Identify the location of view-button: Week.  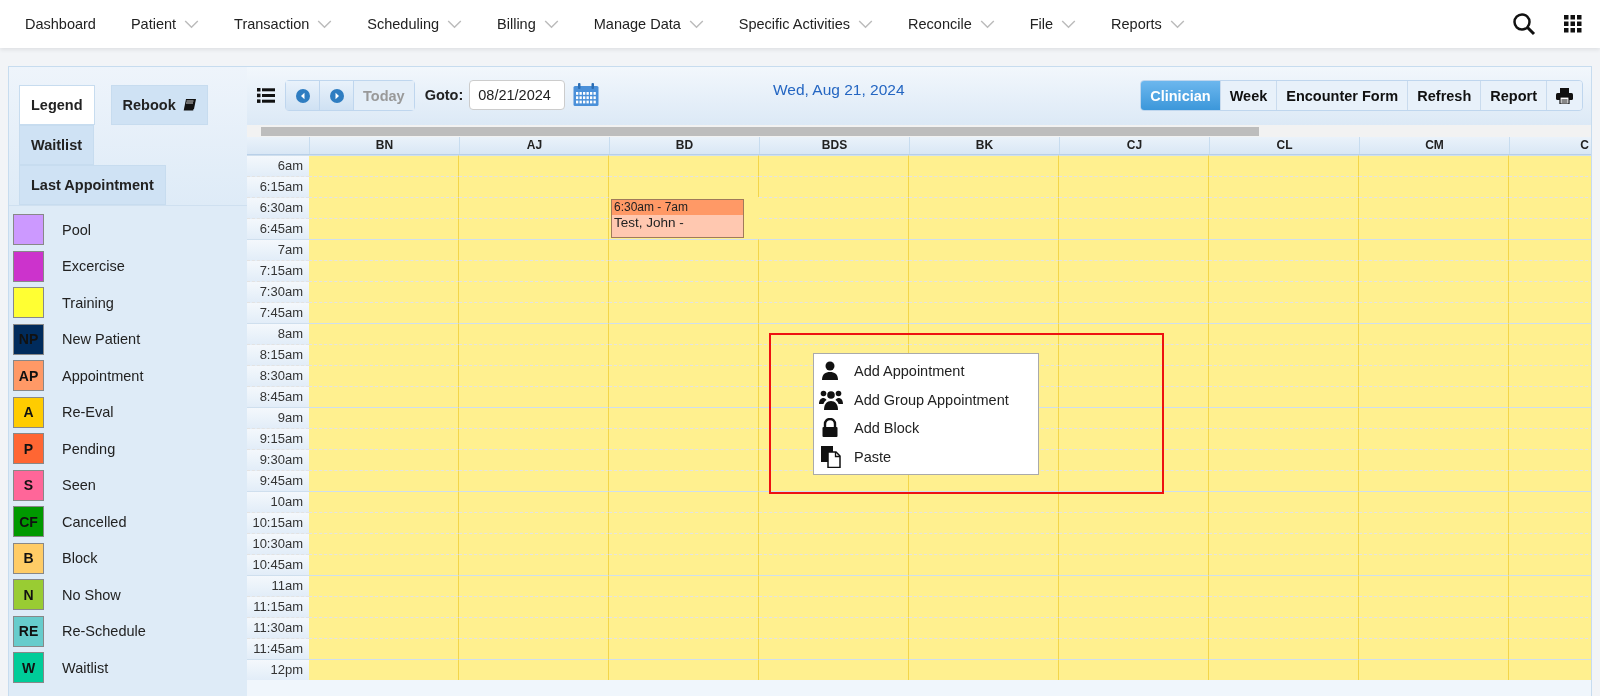
(1249, 95).